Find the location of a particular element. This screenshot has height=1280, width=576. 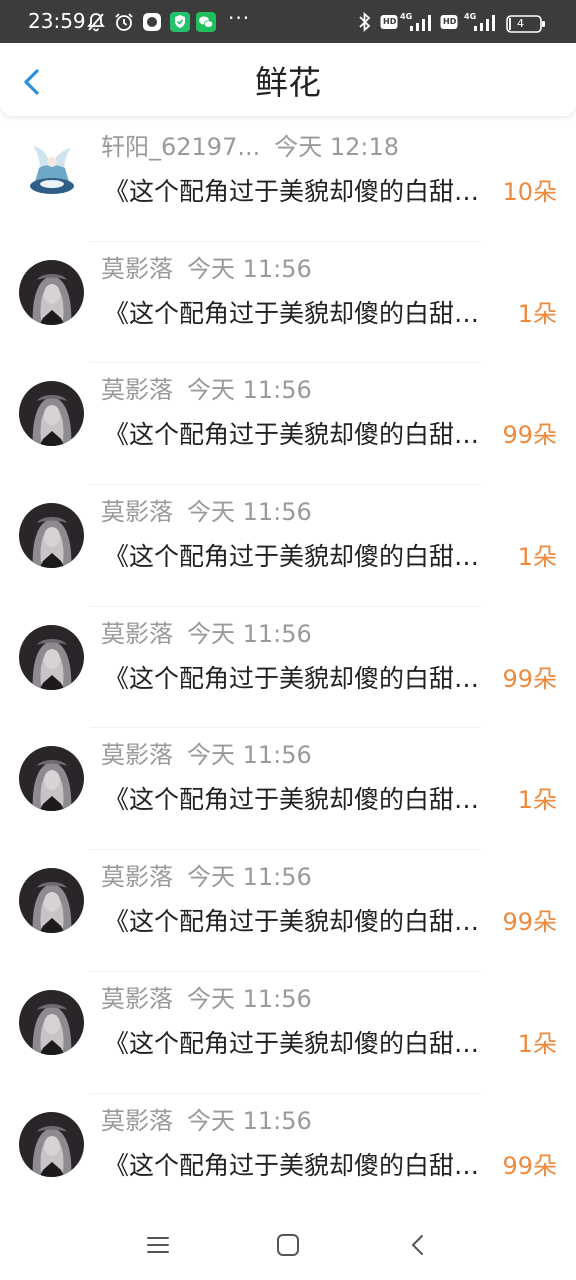

security-shield-icon is located at coordinates (180, 22).